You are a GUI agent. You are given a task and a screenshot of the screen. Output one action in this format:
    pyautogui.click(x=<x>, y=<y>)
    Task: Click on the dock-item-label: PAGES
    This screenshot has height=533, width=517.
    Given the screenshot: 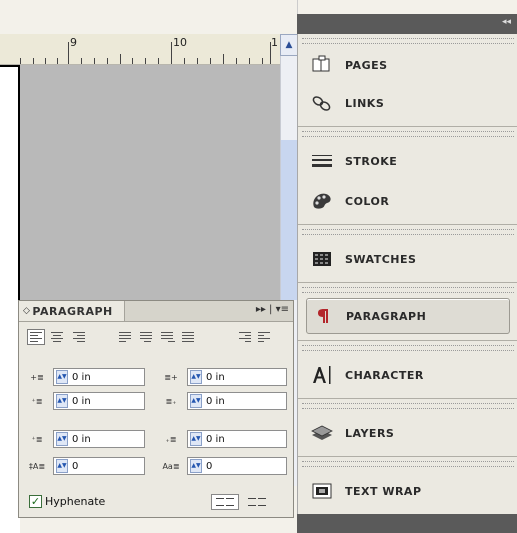 What is the action you would take?
    pyautogui.click(x=366, y=65)
    